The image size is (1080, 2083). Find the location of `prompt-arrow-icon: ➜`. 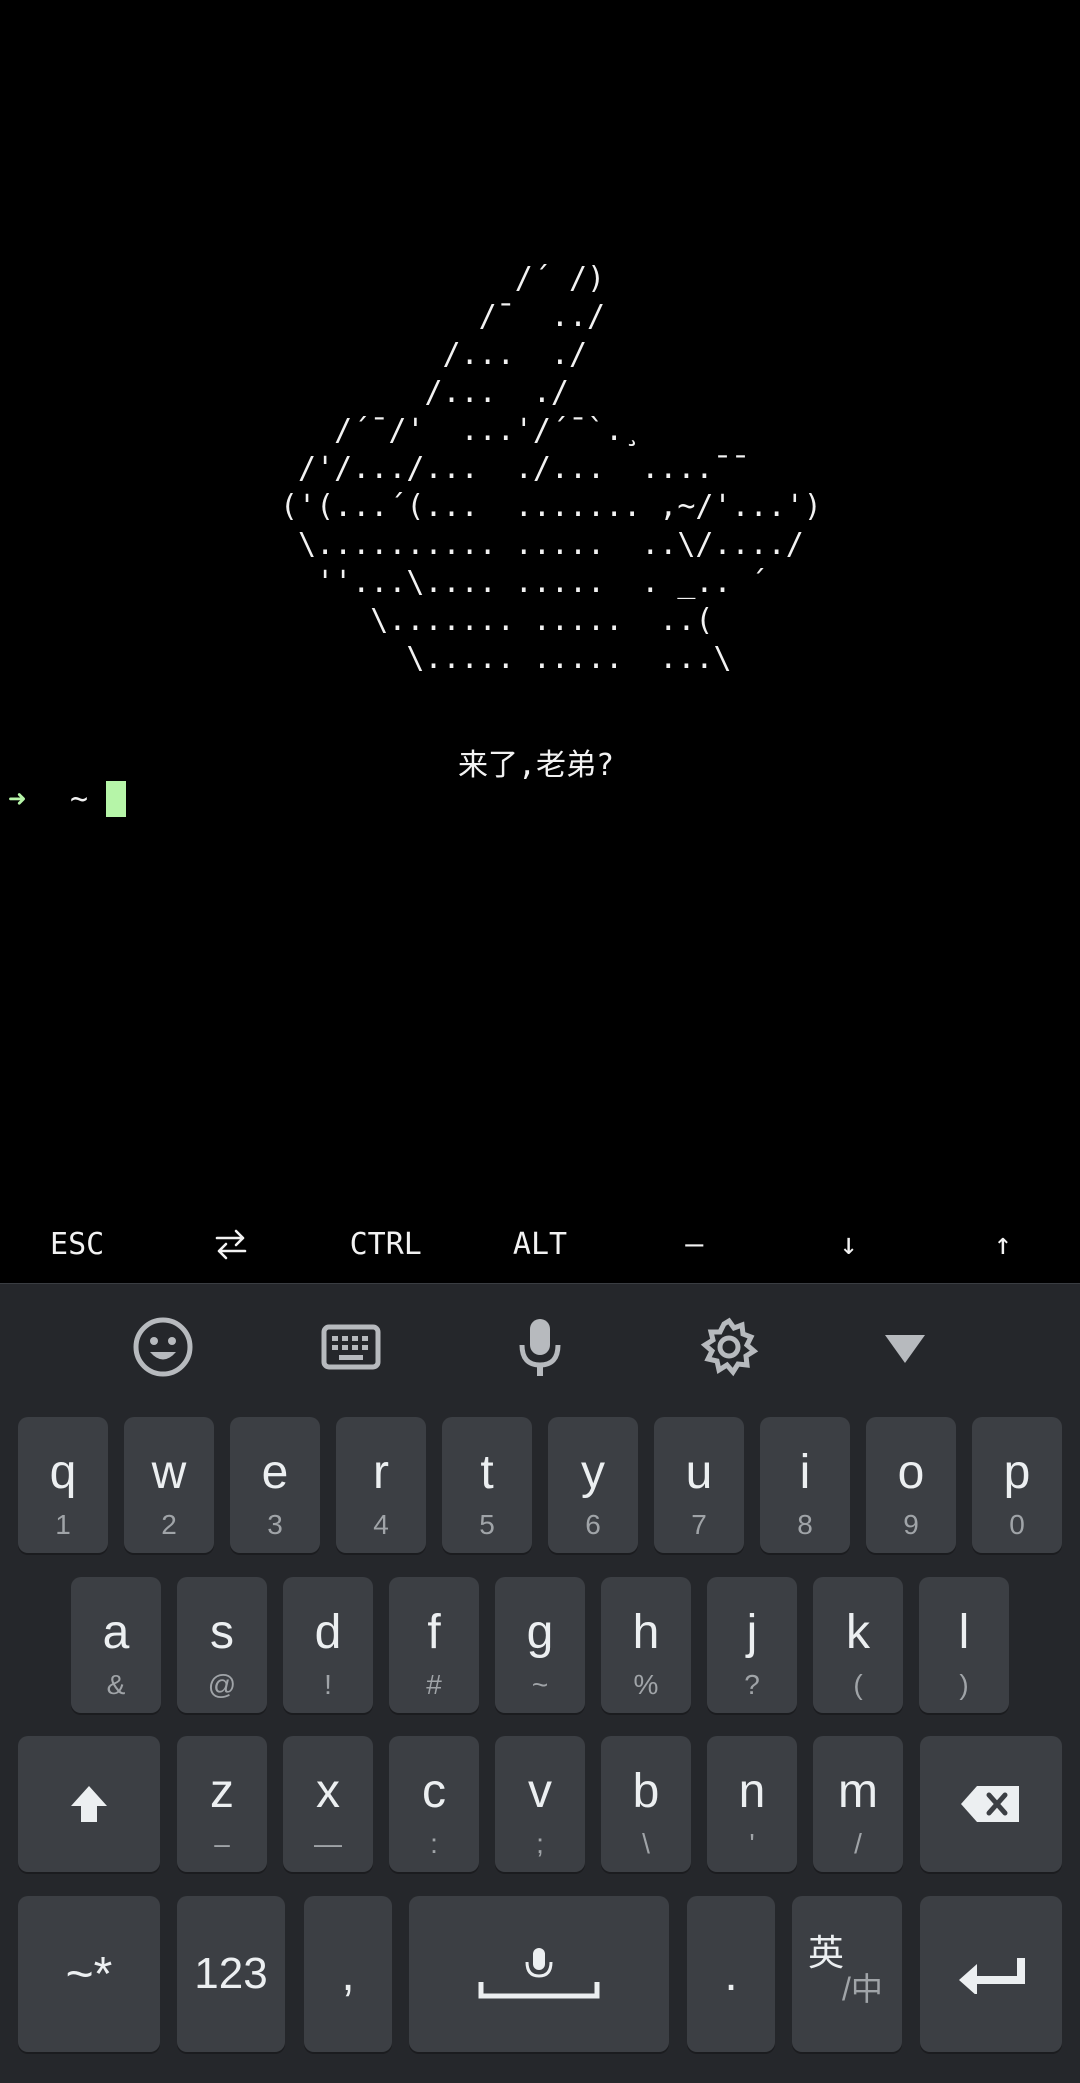

prompt-arrow-icon: ➜ is located at coordinates (17, 799).